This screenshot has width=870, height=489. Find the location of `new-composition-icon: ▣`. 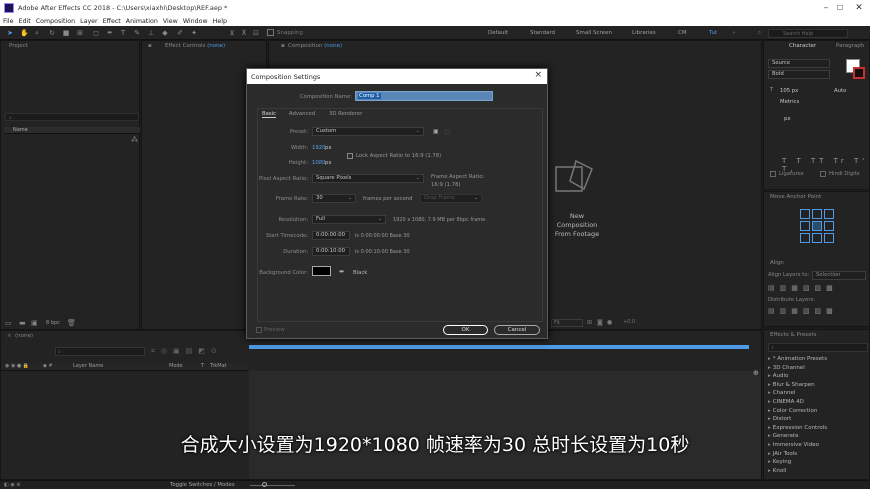

new-composition-icon: ▣ is located at coordinates (34, 323).